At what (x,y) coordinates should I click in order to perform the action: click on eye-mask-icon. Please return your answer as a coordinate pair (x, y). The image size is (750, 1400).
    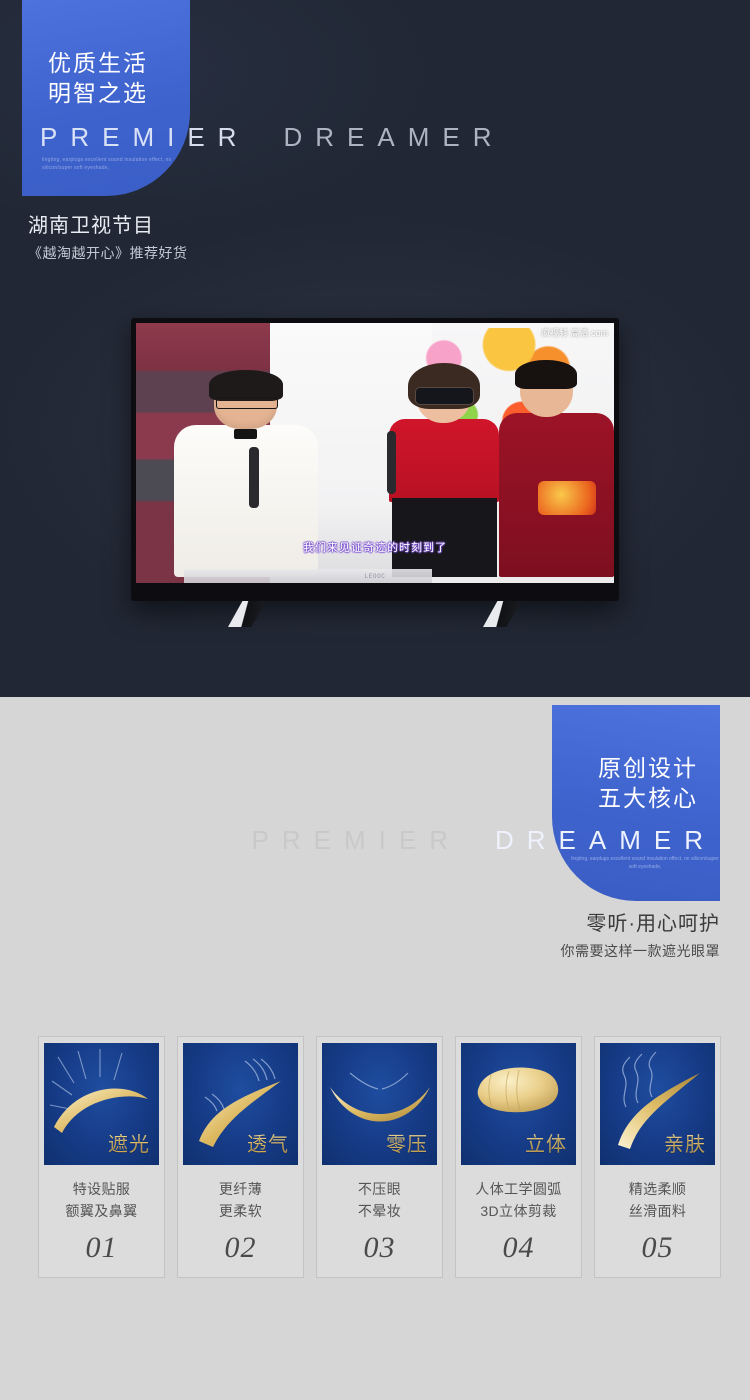
    Looking at the image, I should click on (444, 396).